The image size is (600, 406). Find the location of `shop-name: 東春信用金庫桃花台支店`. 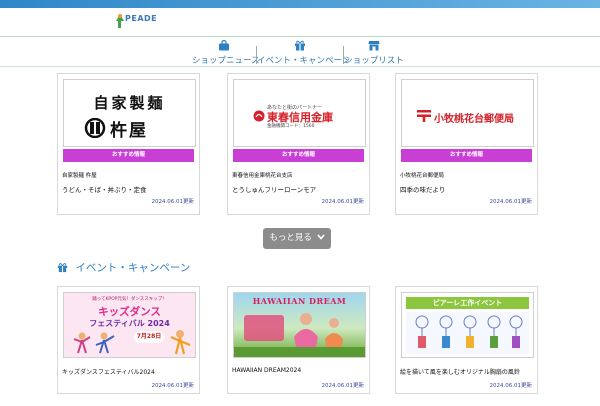

shop-name: 東春信用金庫桃花台支店 is located at coordinates (262, 176).